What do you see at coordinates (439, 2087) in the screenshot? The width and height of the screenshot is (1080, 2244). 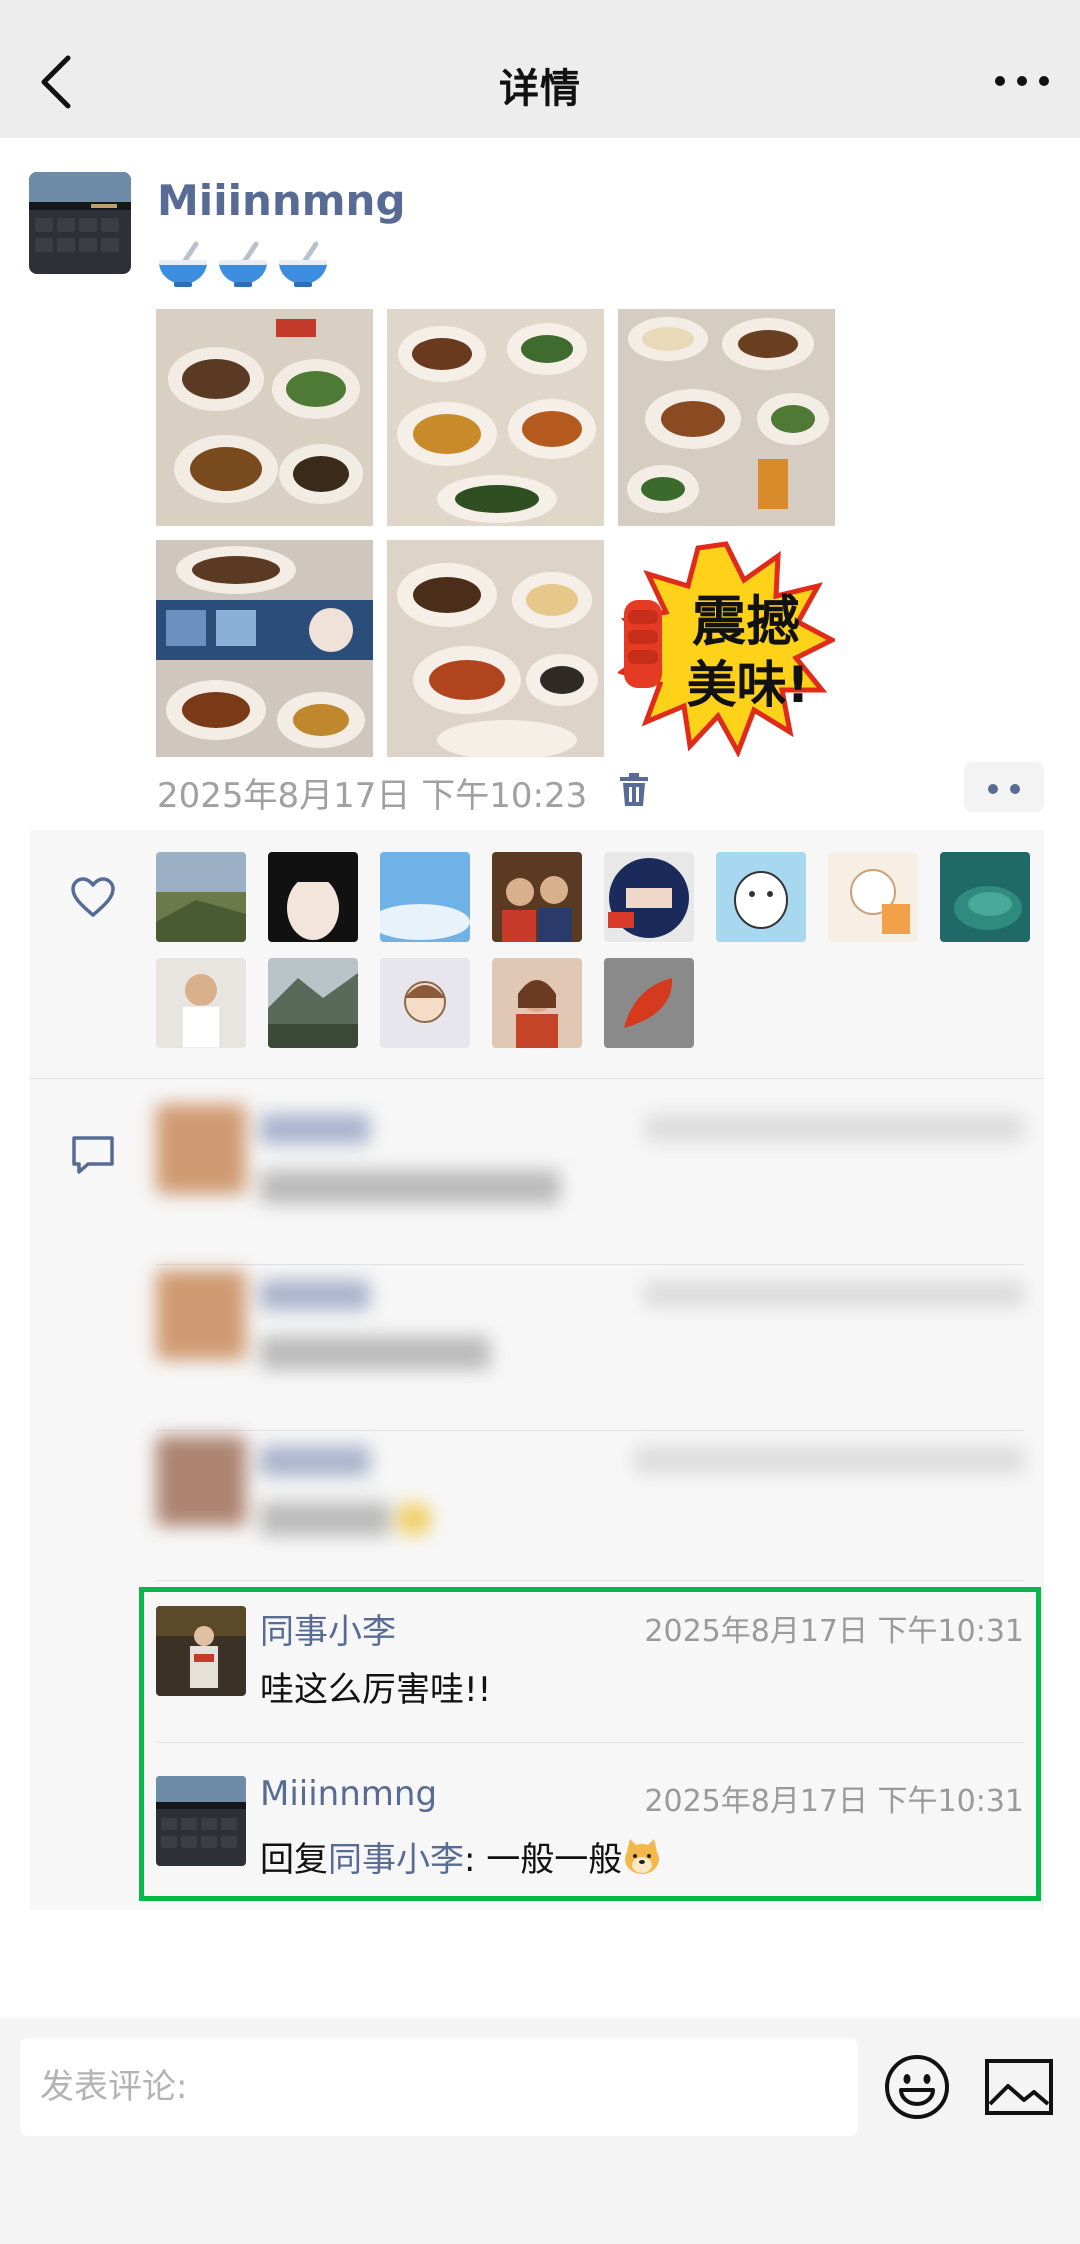 I see `comment-input` at bounding box center [439, 2087].